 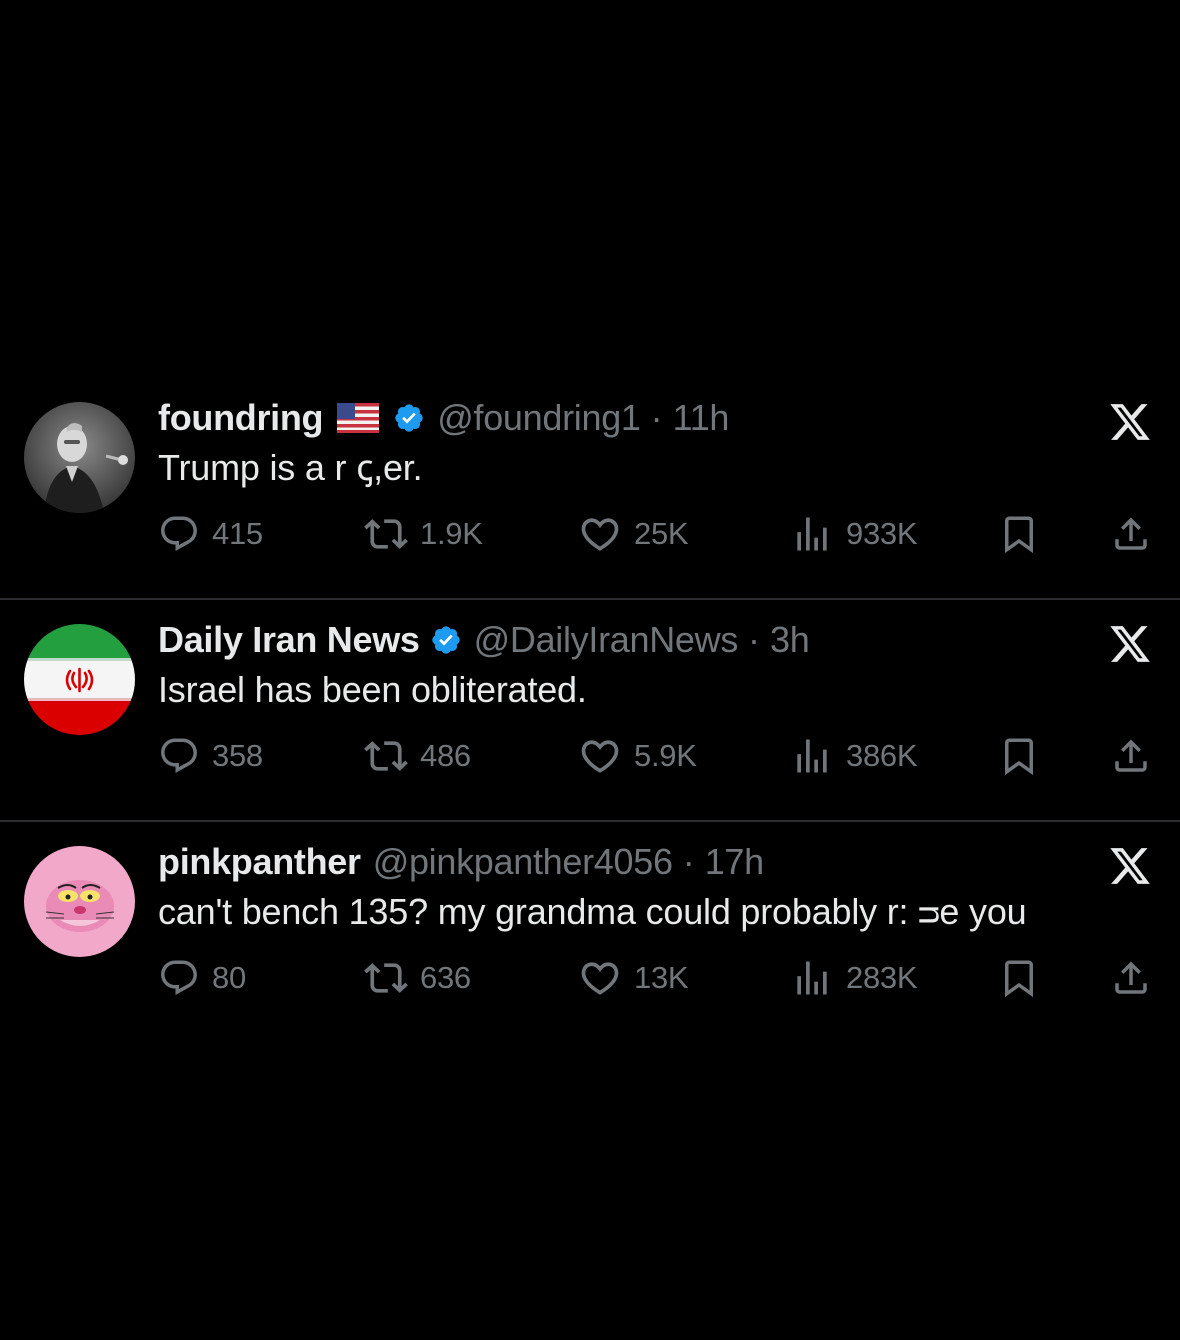 What do you see at coordinates (882, 977) in the screenshot?
I see `views-count: 283K` at bounding box center [882, 977].